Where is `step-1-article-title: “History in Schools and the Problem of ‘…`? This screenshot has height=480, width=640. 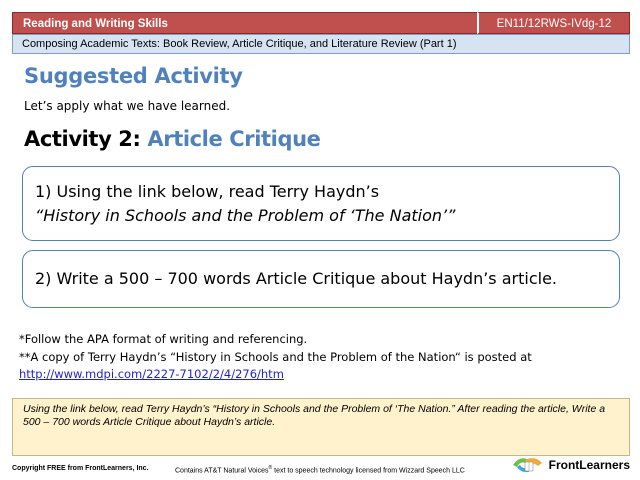 step-1-article-title: “History in Schools and the Problem of ‘… is located at coordinates (245, 215).